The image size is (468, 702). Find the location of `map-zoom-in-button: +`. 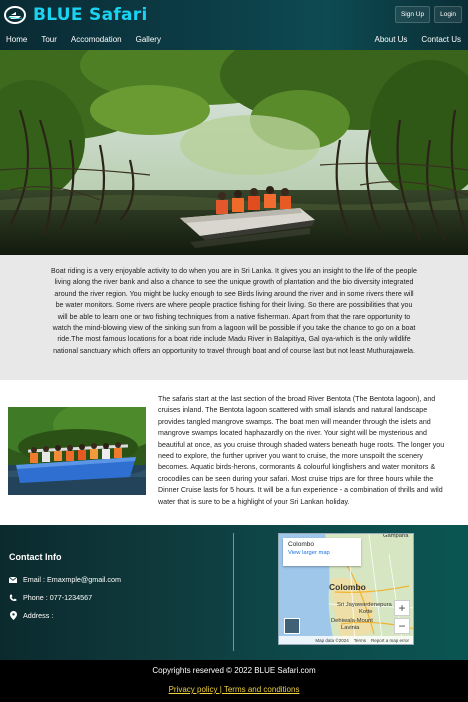

map-zoom-in-button: + is located at coordinates (402, 608).